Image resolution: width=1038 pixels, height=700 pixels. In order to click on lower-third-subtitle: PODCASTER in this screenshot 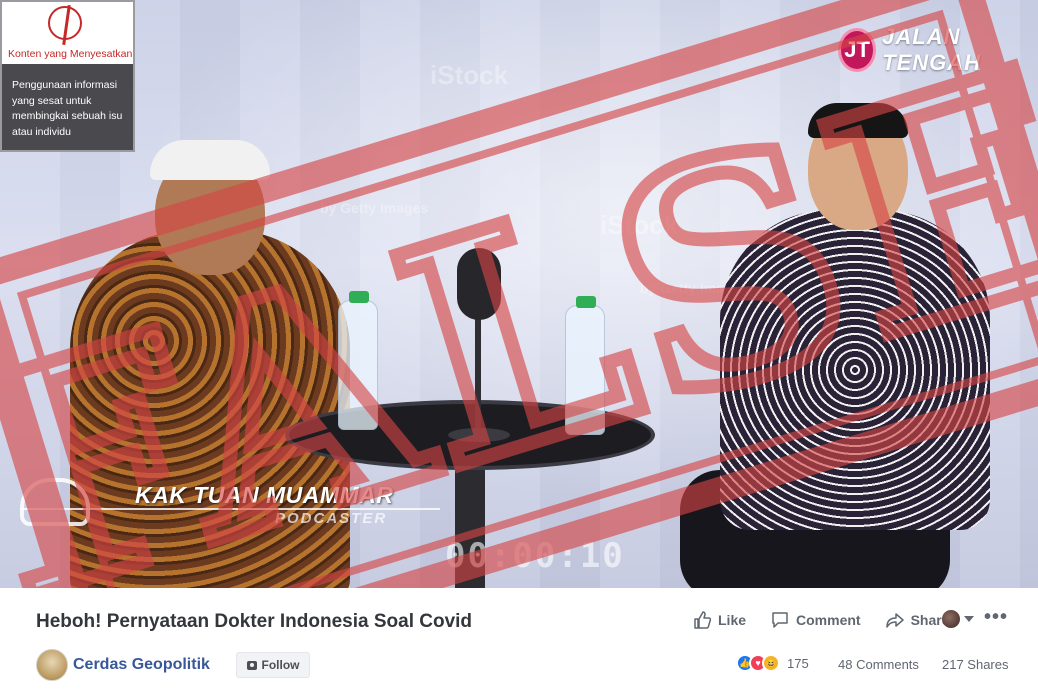, I will do `click(331, 518)`.